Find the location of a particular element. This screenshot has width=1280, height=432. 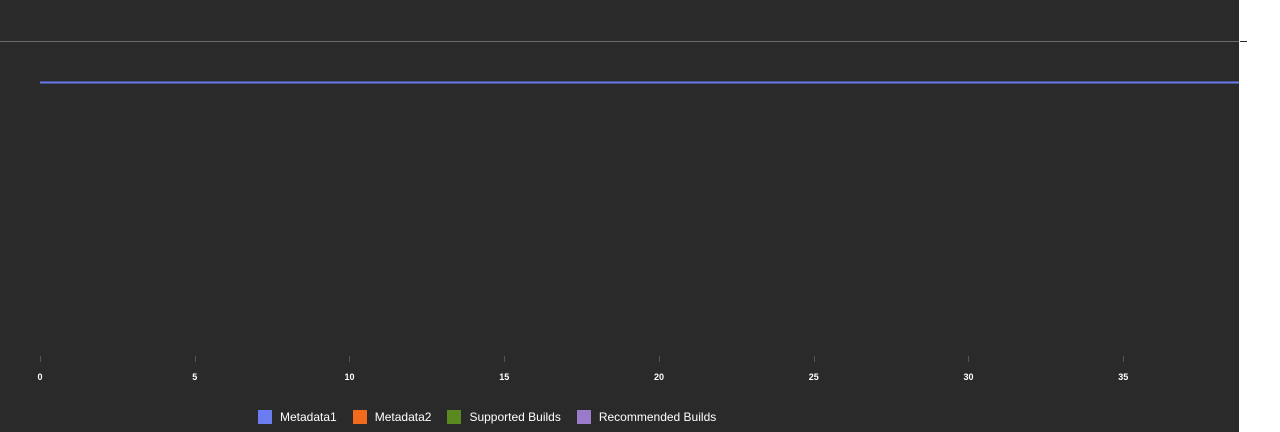

edge-dash is located at coordinates (1243, 41).